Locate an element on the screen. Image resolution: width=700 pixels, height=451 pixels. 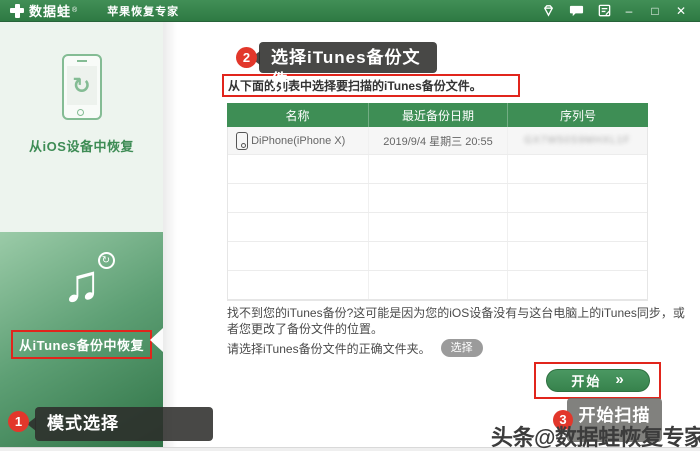
column-header-name: 名称 is located at coordinates (297, 115).